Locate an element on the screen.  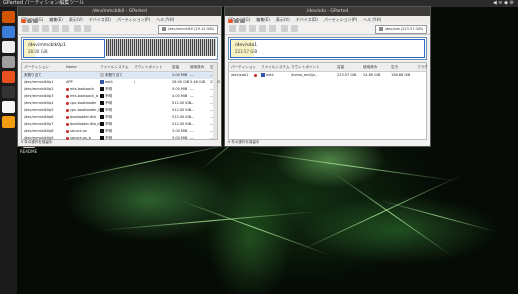
segment-name: /dev/mmcblk0p1 is located at coordinates (47, 45).